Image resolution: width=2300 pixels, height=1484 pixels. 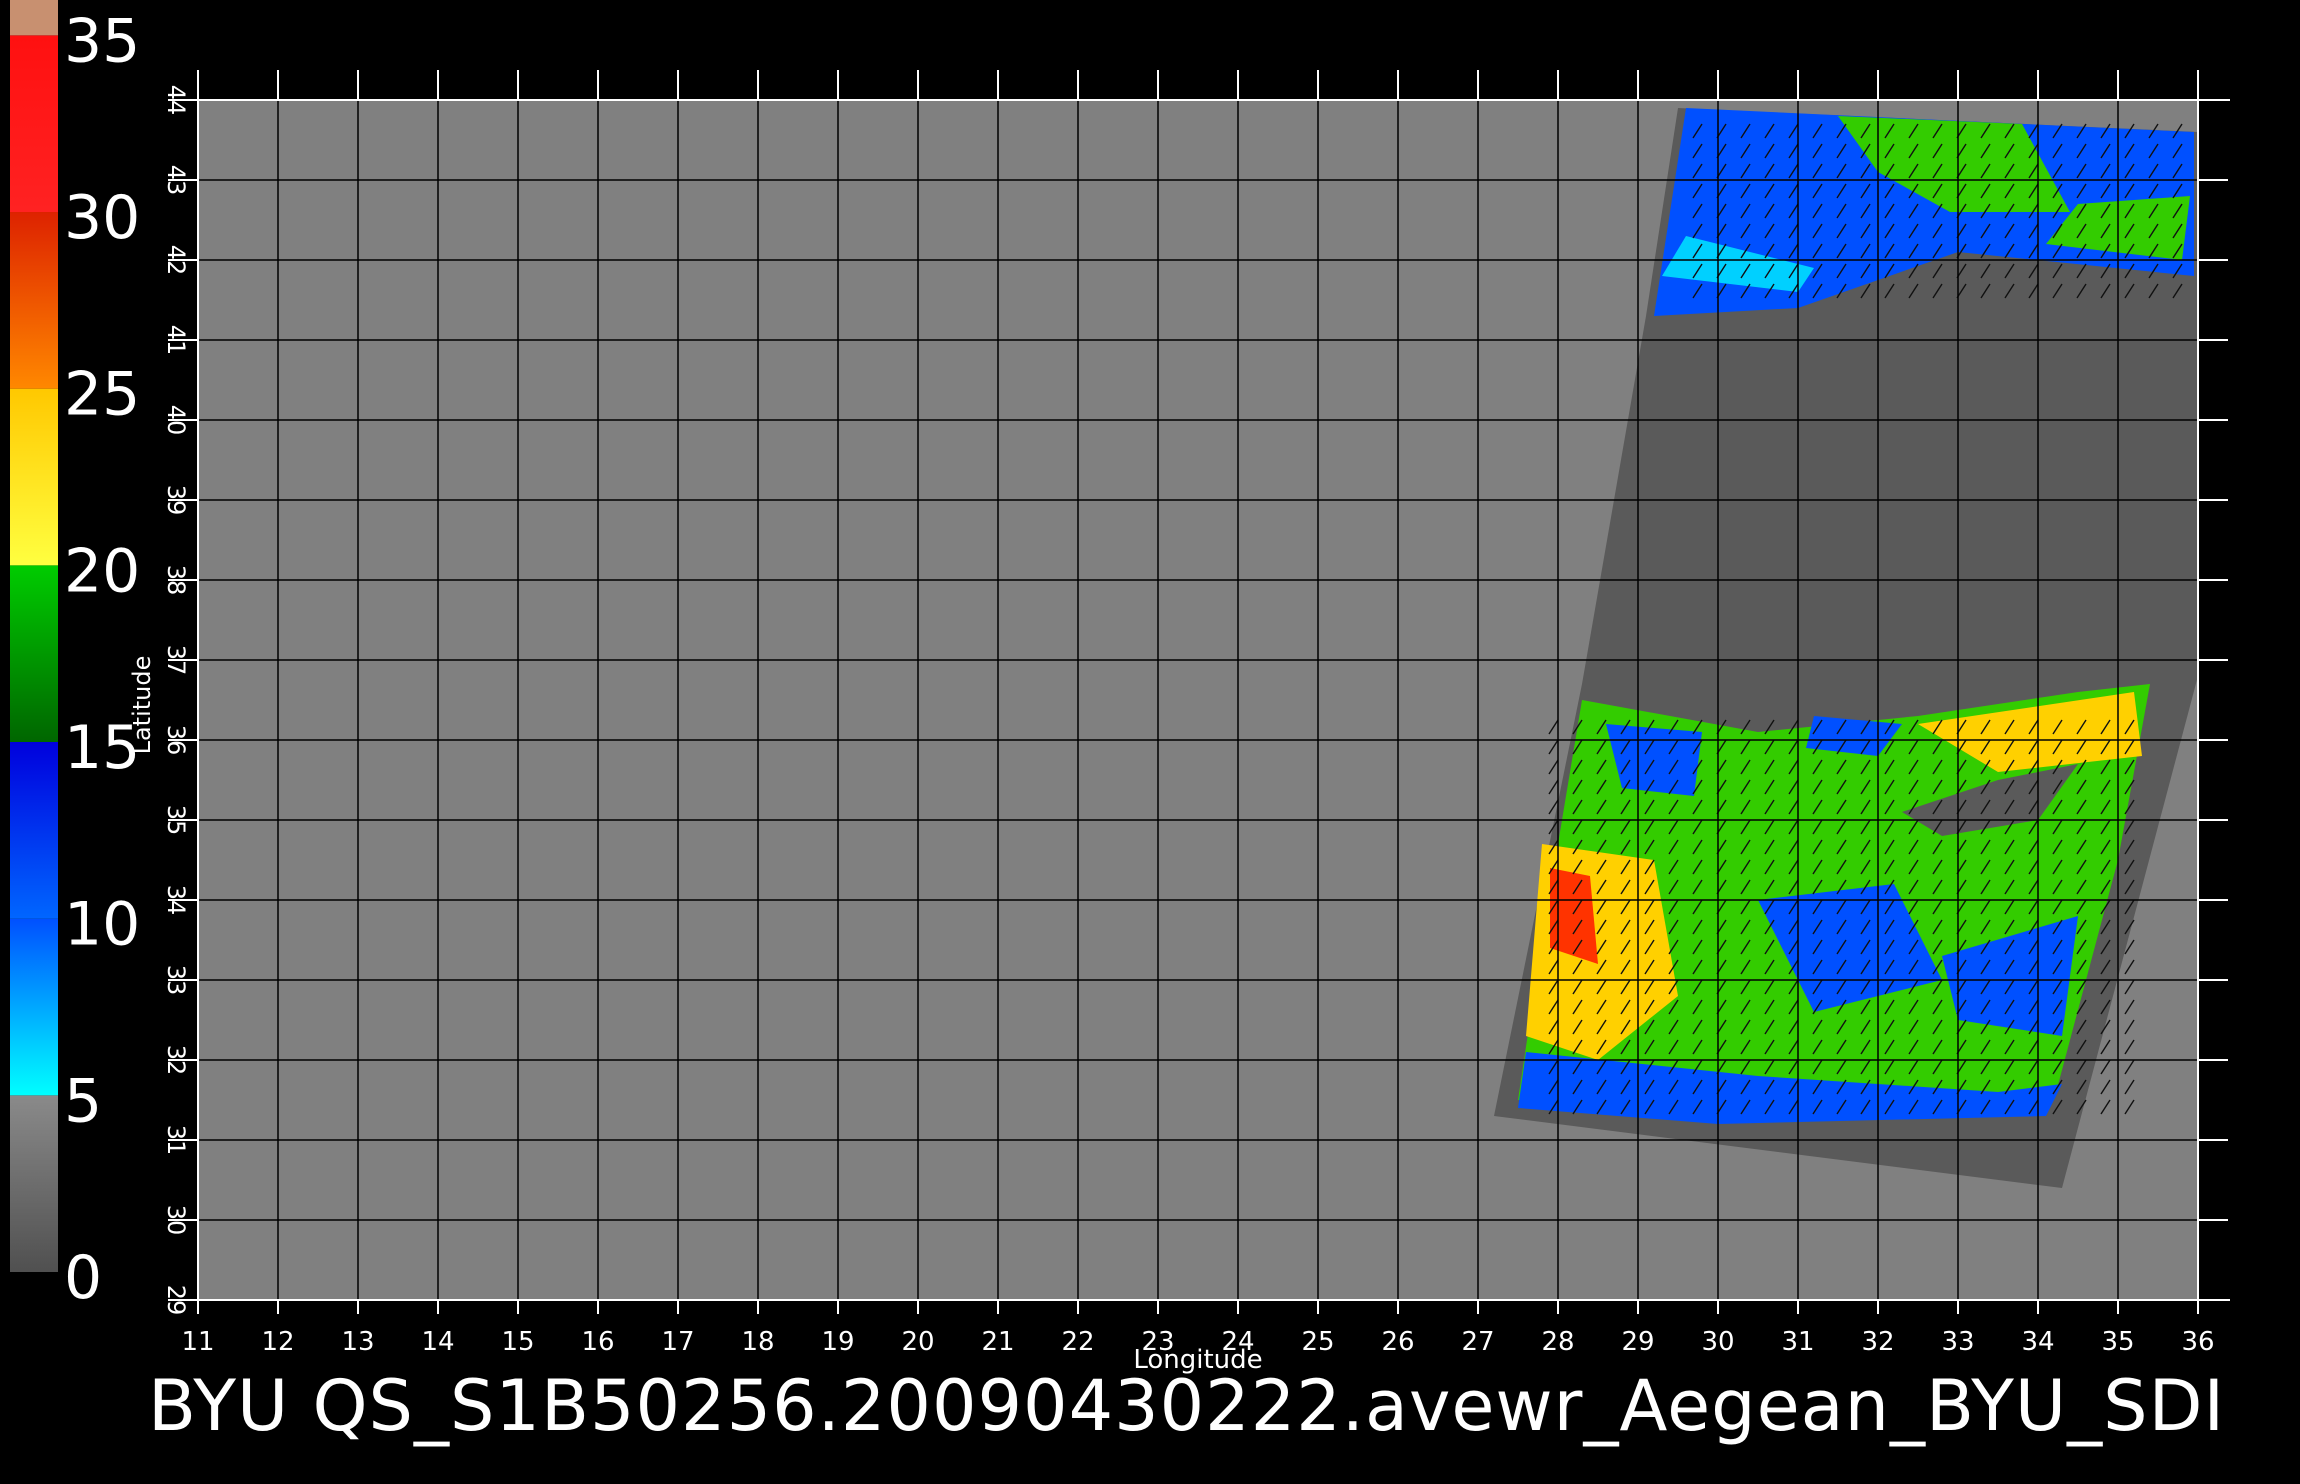 What do you see at coordinates (1957, 1342) in the screenshot?
I see `x-tick-label: 33` at bounding box center [1957, 1342].